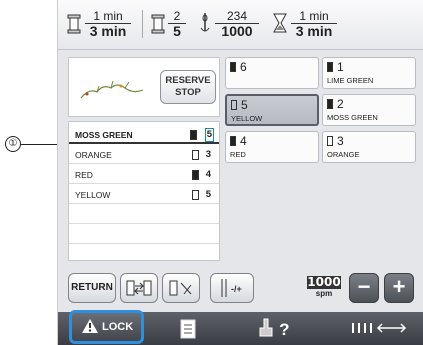  What do you see at coordinates (324, 293) in the screenshot?
I see `speed-unit: spm` at bounding box center [324, 293].